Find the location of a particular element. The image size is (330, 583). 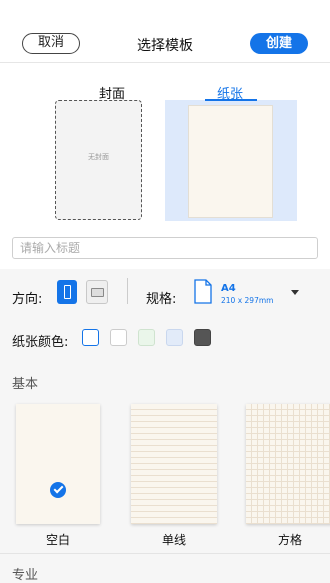

chevron-down-icon is located at coordinates (295, 292).